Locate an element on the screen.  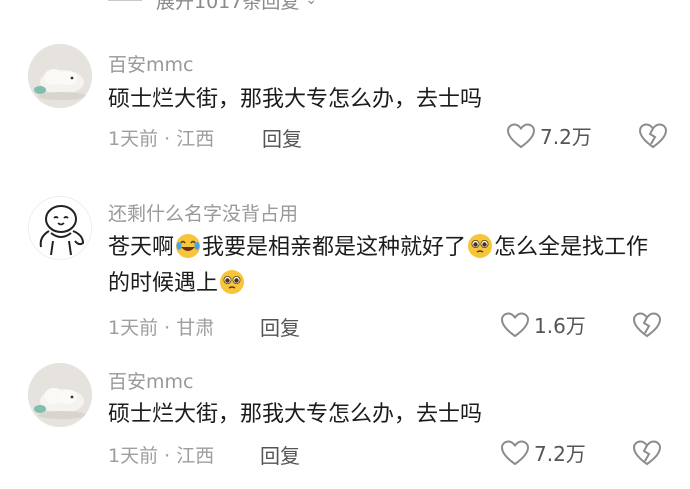
divider-line is located at coordinates (125, 0).